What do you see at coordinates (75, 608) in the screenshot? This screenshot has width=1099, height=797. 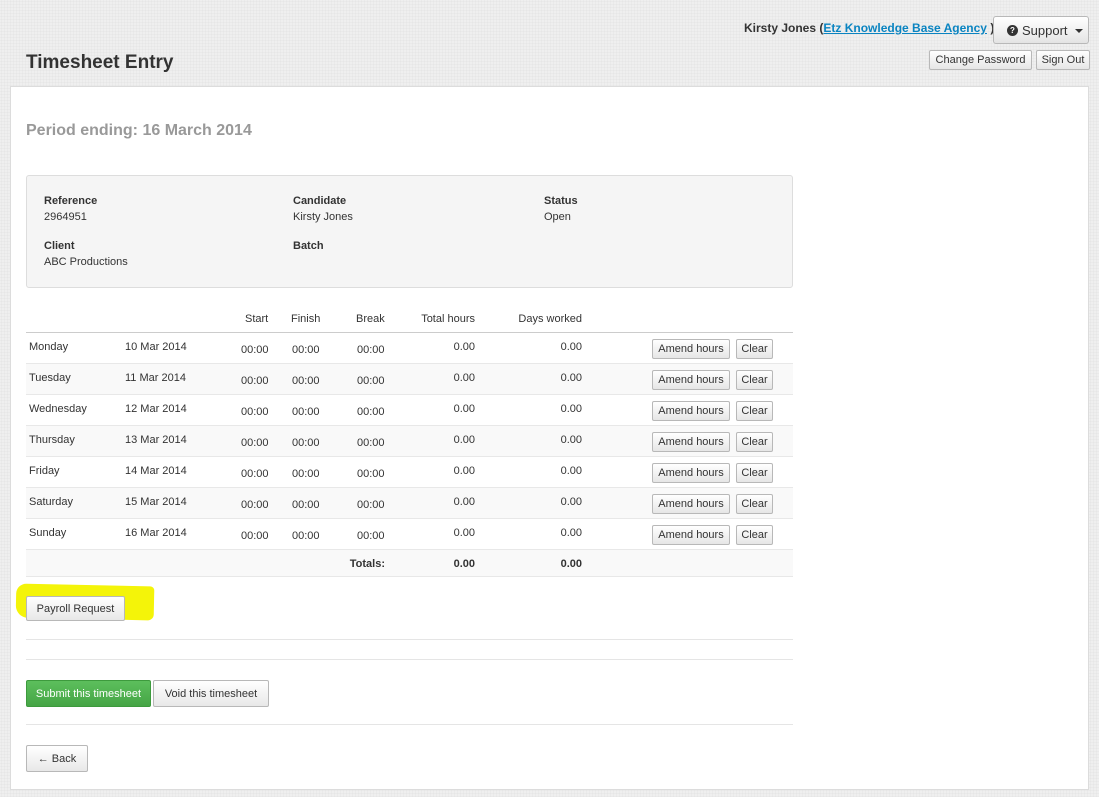 I see `payroll-request-button: Payroll Request` at bounding box center [75, 608].